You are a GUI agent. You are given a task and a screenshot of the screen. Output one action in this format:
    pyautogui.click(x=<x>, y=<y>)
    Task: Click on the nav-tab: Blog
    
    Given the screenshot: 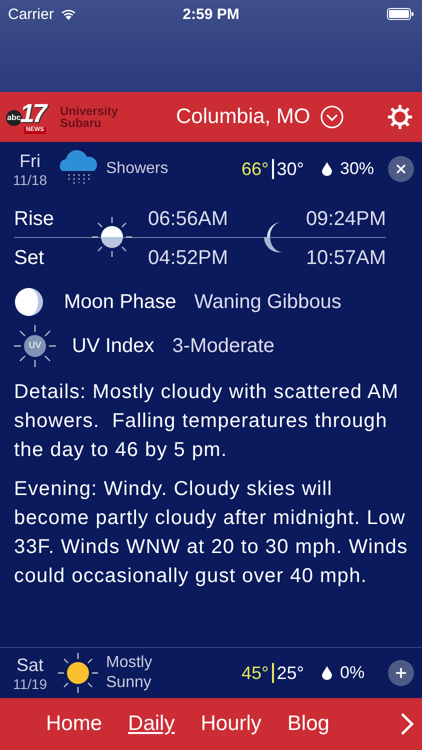 What is the action you would take?
    pyautogui.click(x=308, y=724)
    